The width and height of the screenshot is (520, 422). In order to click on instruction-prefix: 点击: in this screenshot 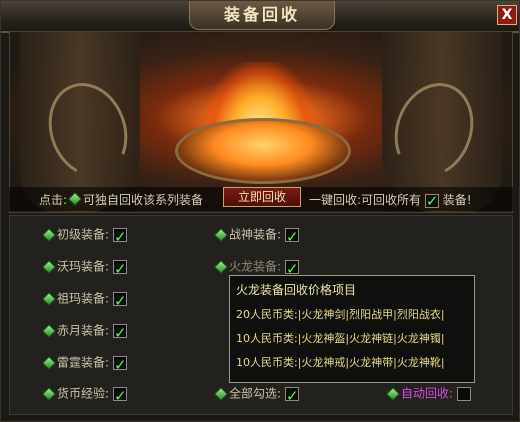, I will do `click(53, 200)`.